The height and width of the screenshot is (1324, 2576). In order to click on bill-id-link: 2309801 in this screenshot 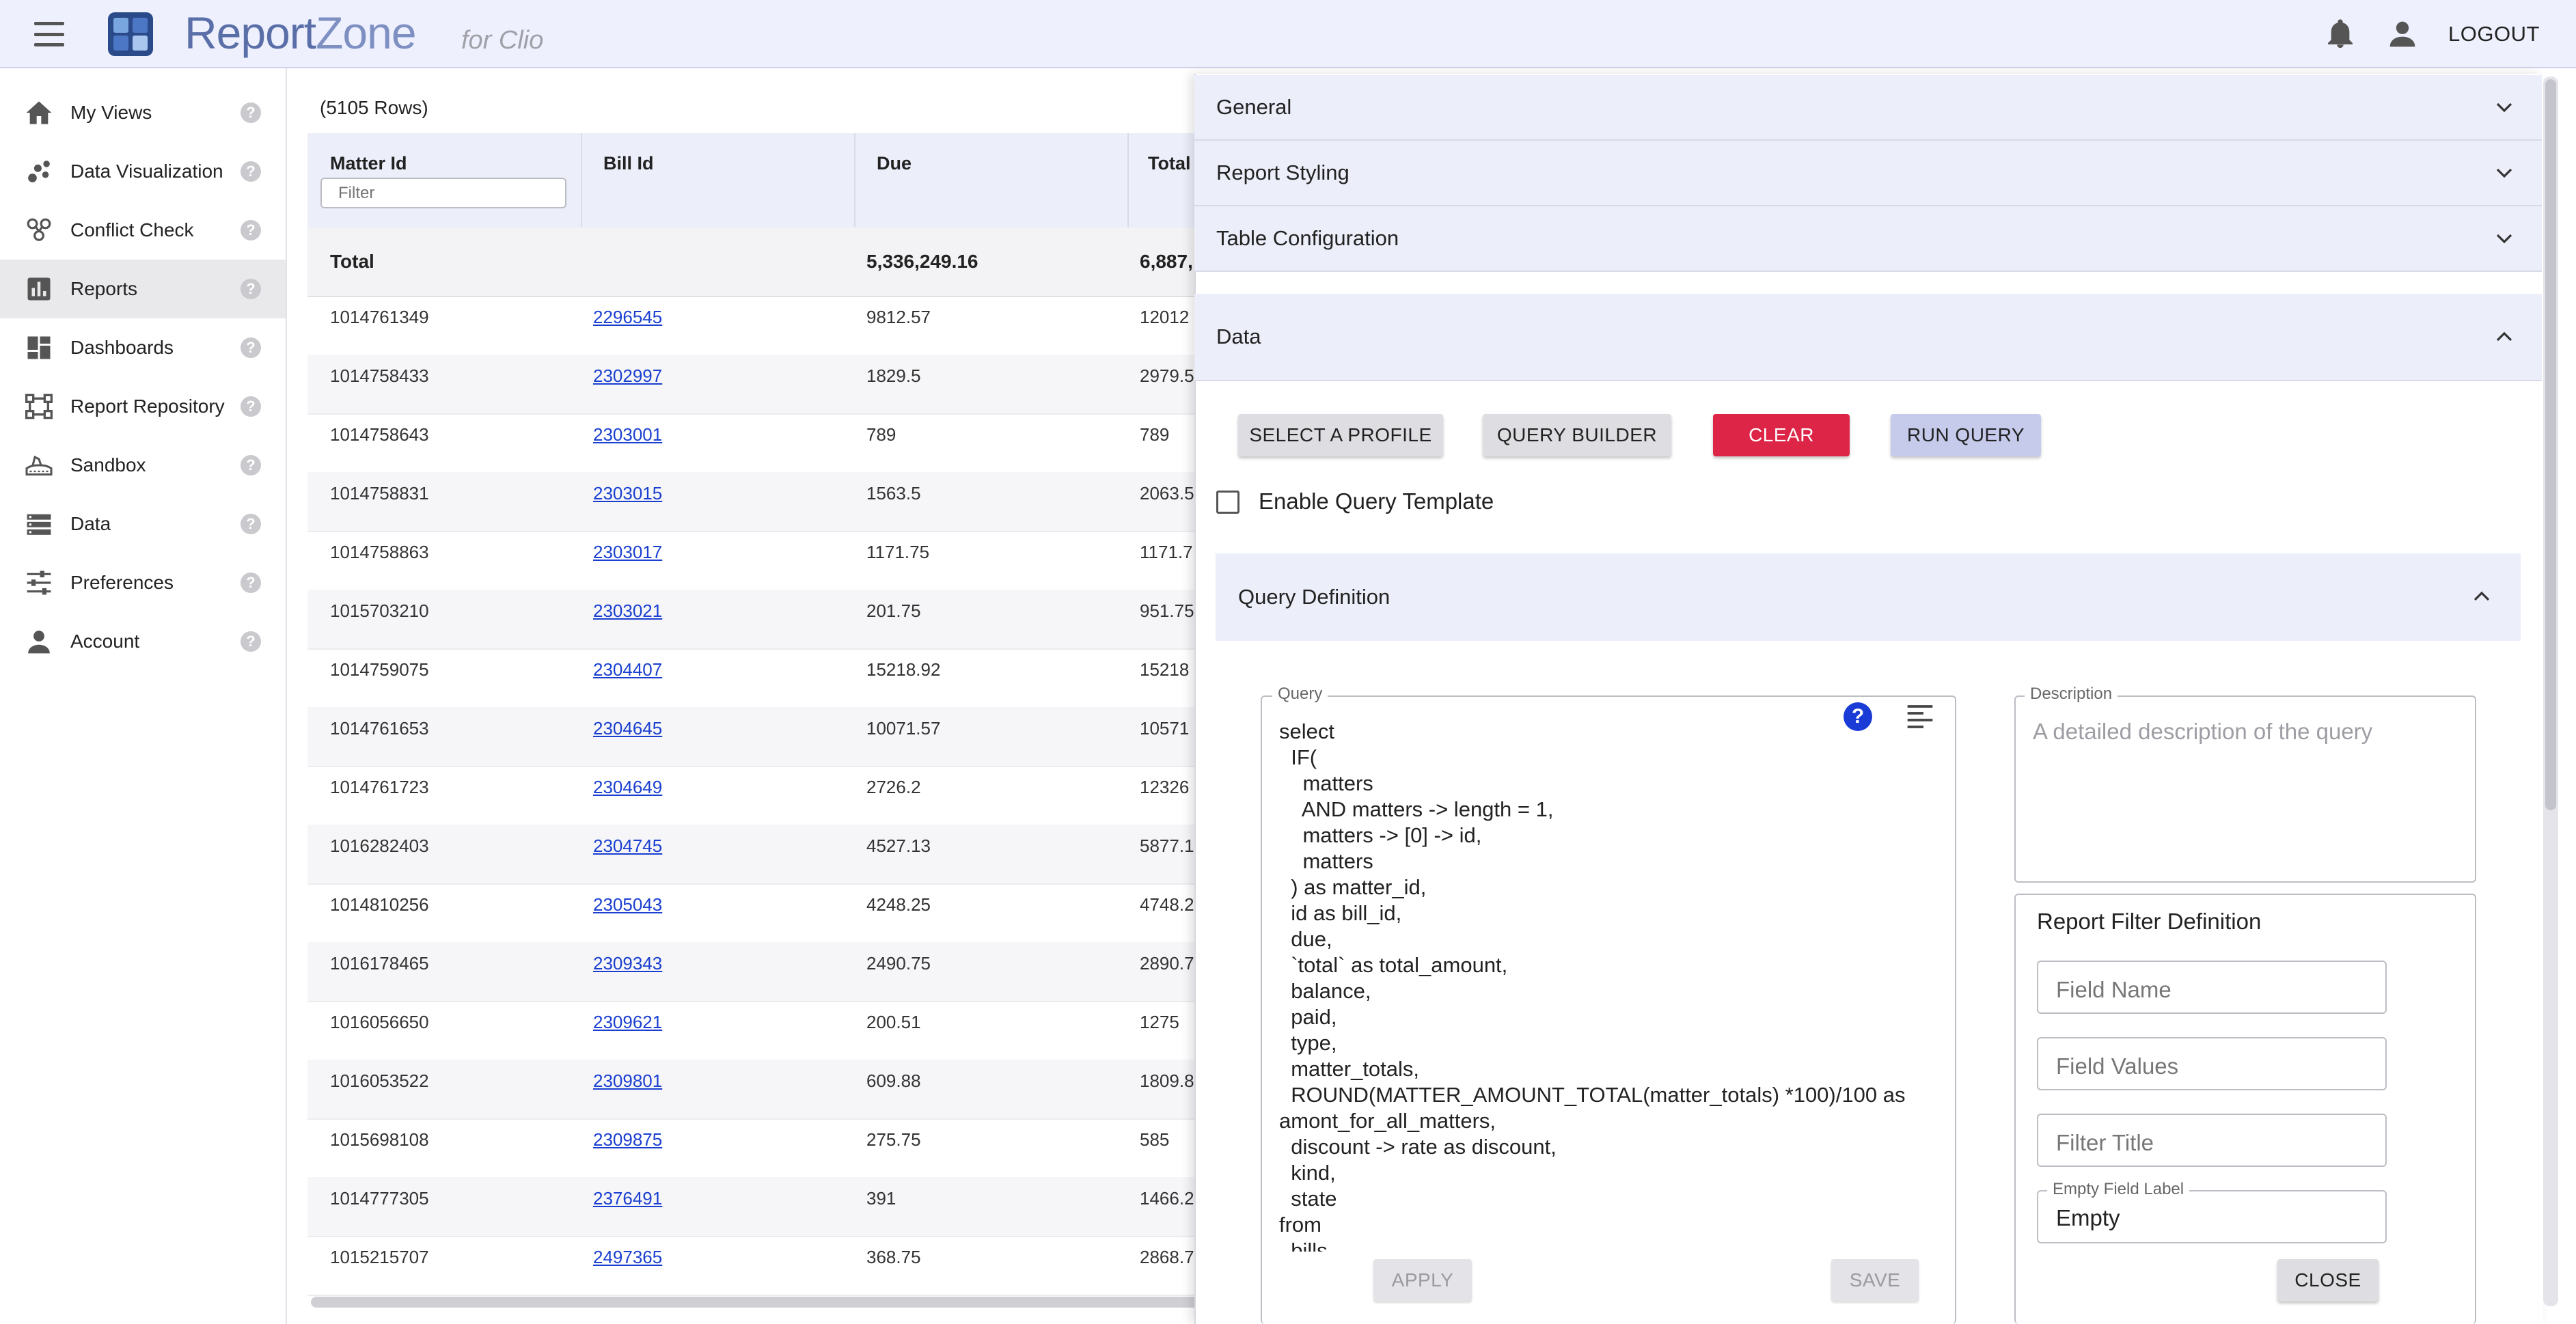, I will do `click(627, 1081)`.